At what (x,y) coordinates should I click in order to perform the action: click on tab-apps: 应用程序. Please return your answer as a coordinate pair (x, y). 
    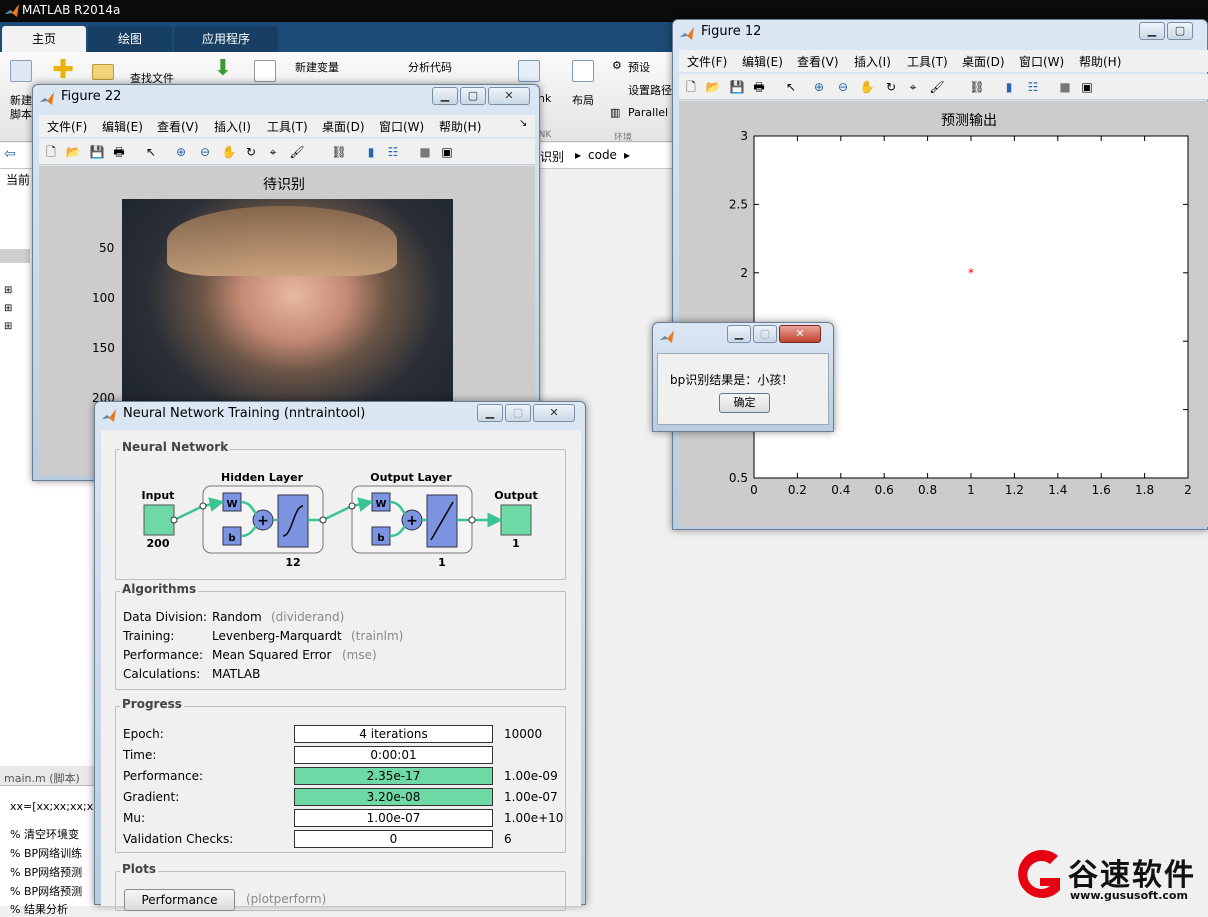
    Looking at the image, I should click on (226, 39).